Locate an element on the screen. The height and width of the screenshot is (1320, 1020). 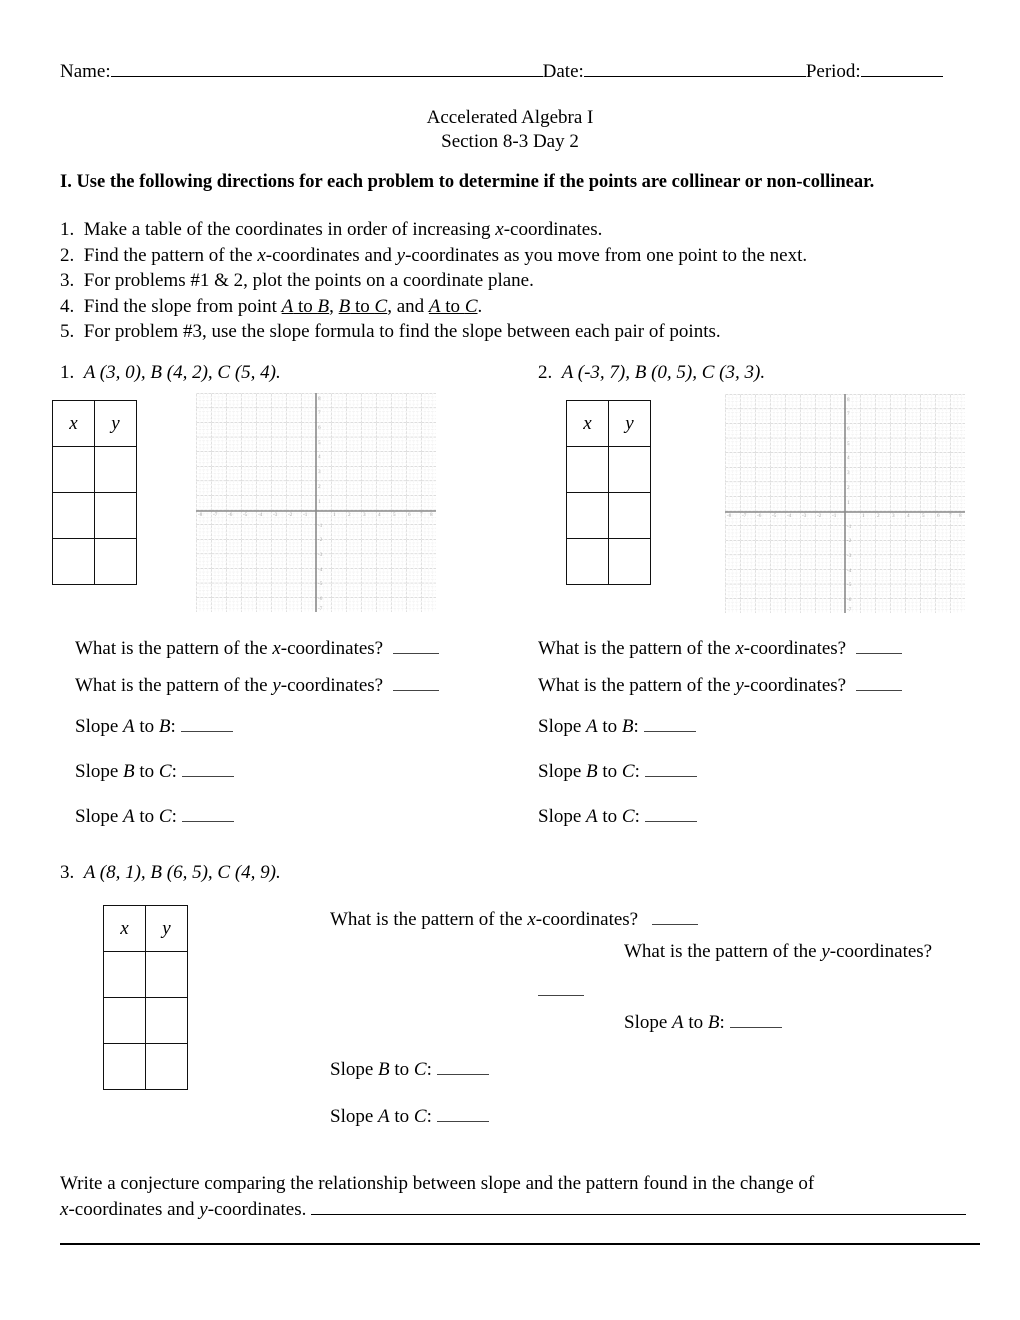
answer-blank-pattern-y-wrap is located at coordinates (561, 990).